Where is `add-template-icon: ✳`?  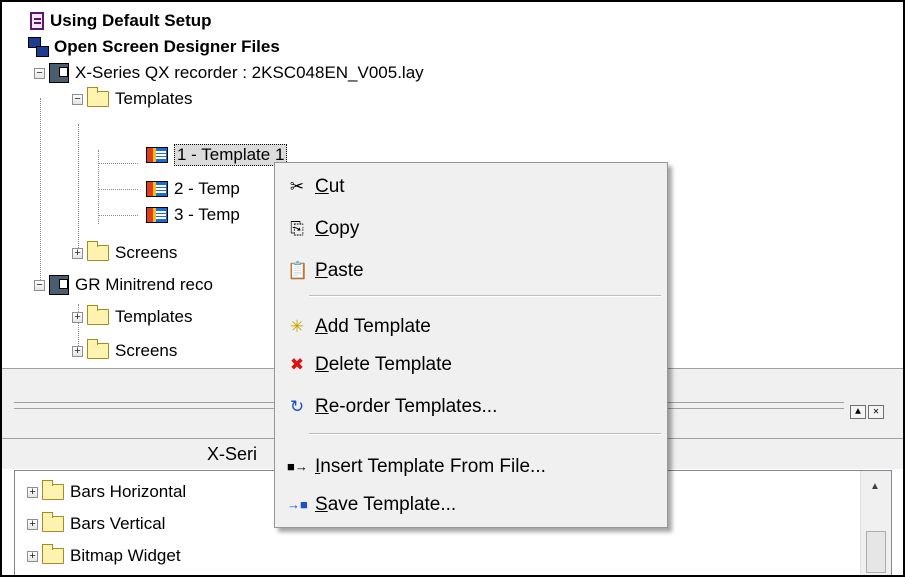
add-template-icon: ✳ is located at coordinates (297, 326).